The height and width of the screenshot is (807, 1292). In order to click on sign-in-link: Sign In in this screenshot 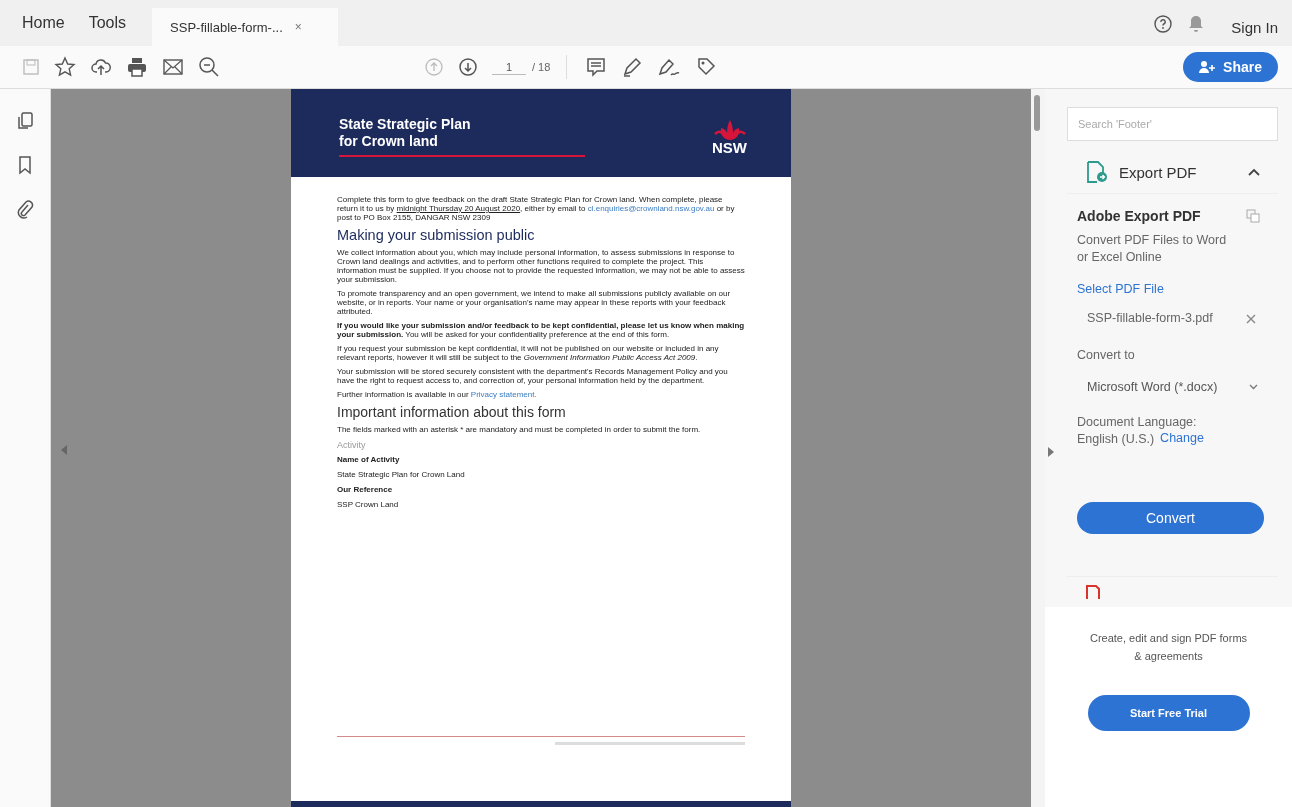, I will do `click(1254, 27)`.